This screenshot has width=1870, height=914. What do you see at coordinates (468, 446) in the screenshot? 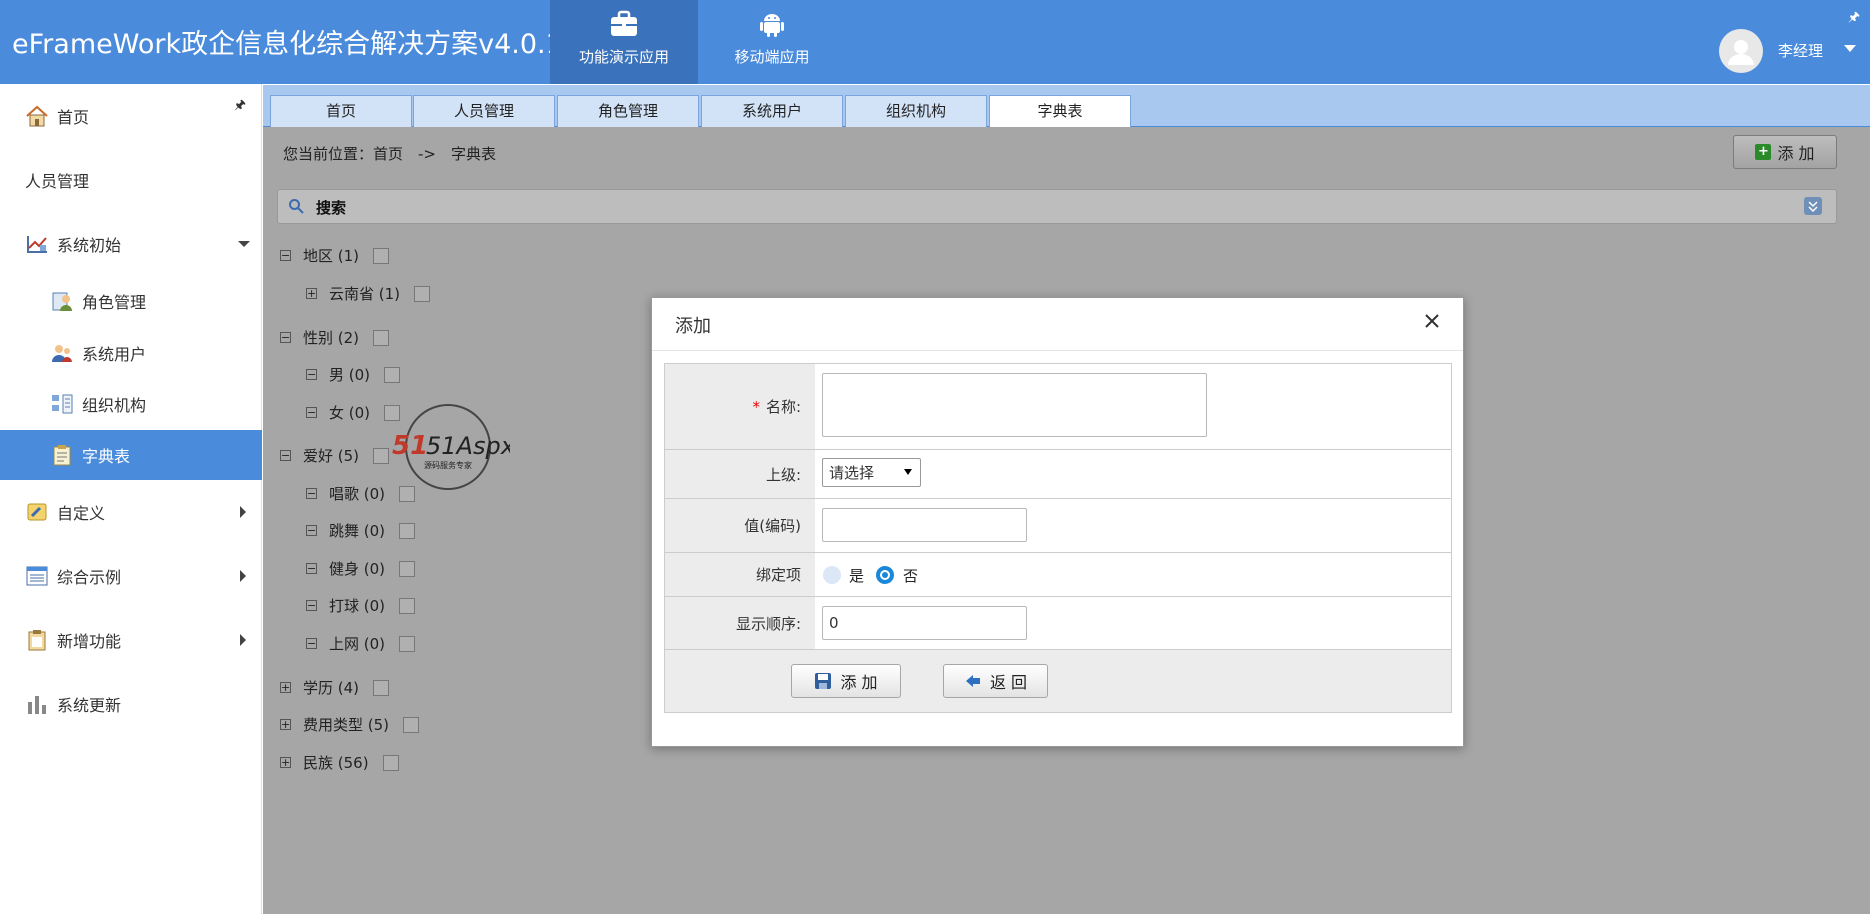
I see `svg-text: 51Aspx` at bounding box center [468, 446].